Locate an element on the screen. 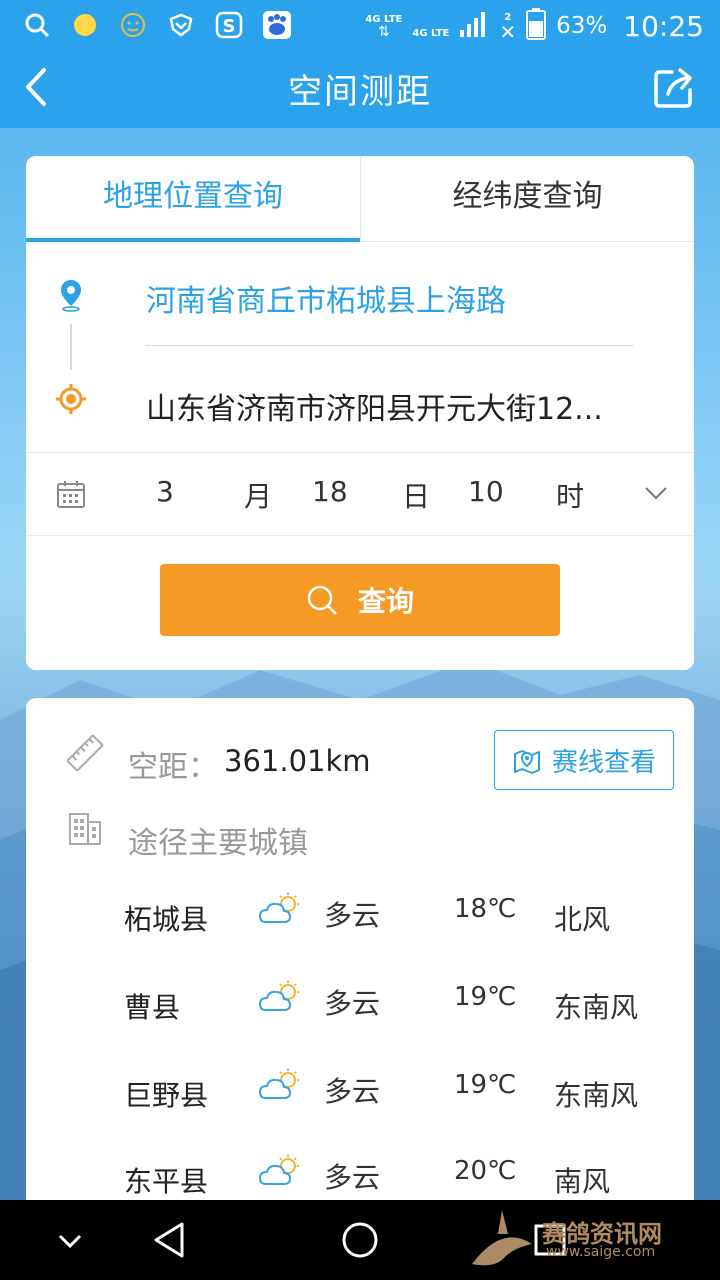 The image size is (720, 1280). share-icon is located at coordinates (673, 88).